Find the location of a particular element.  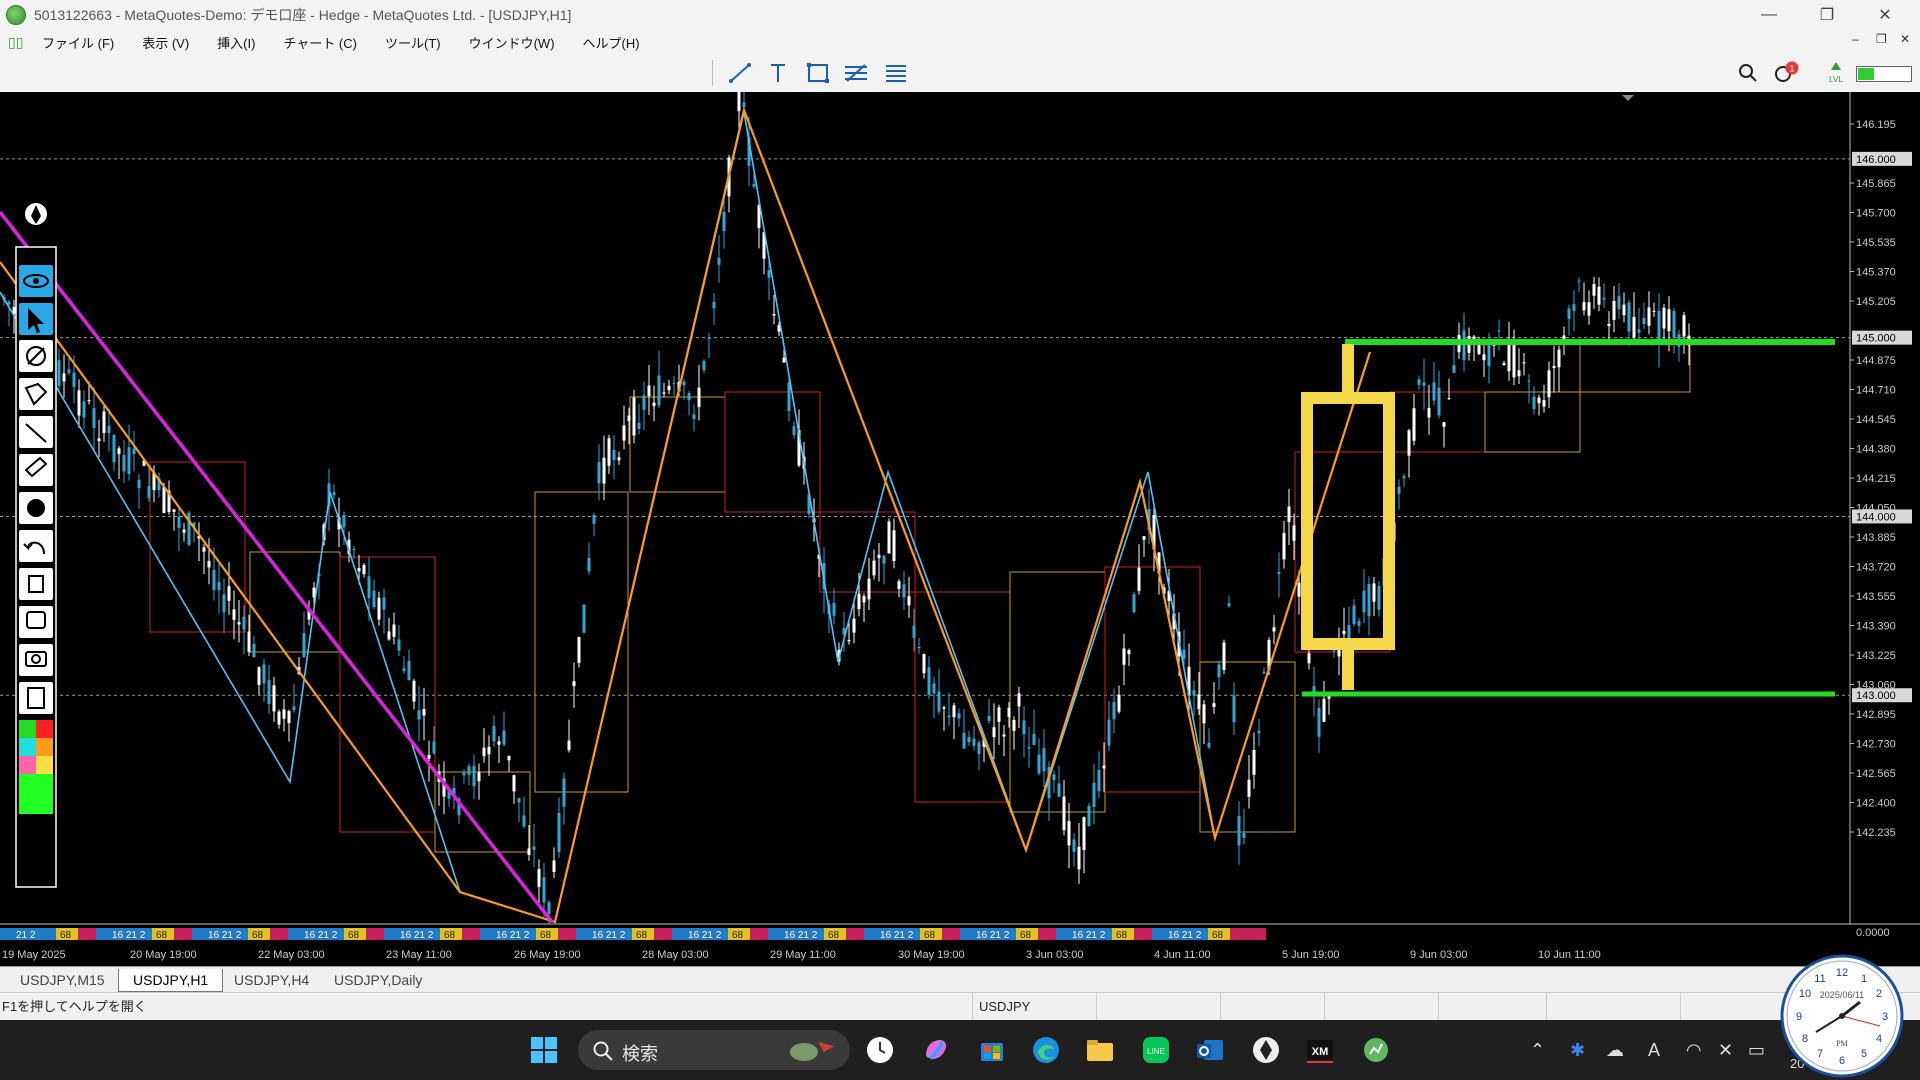

fibonacci-tool-icon is located at coordinates (856, 73).